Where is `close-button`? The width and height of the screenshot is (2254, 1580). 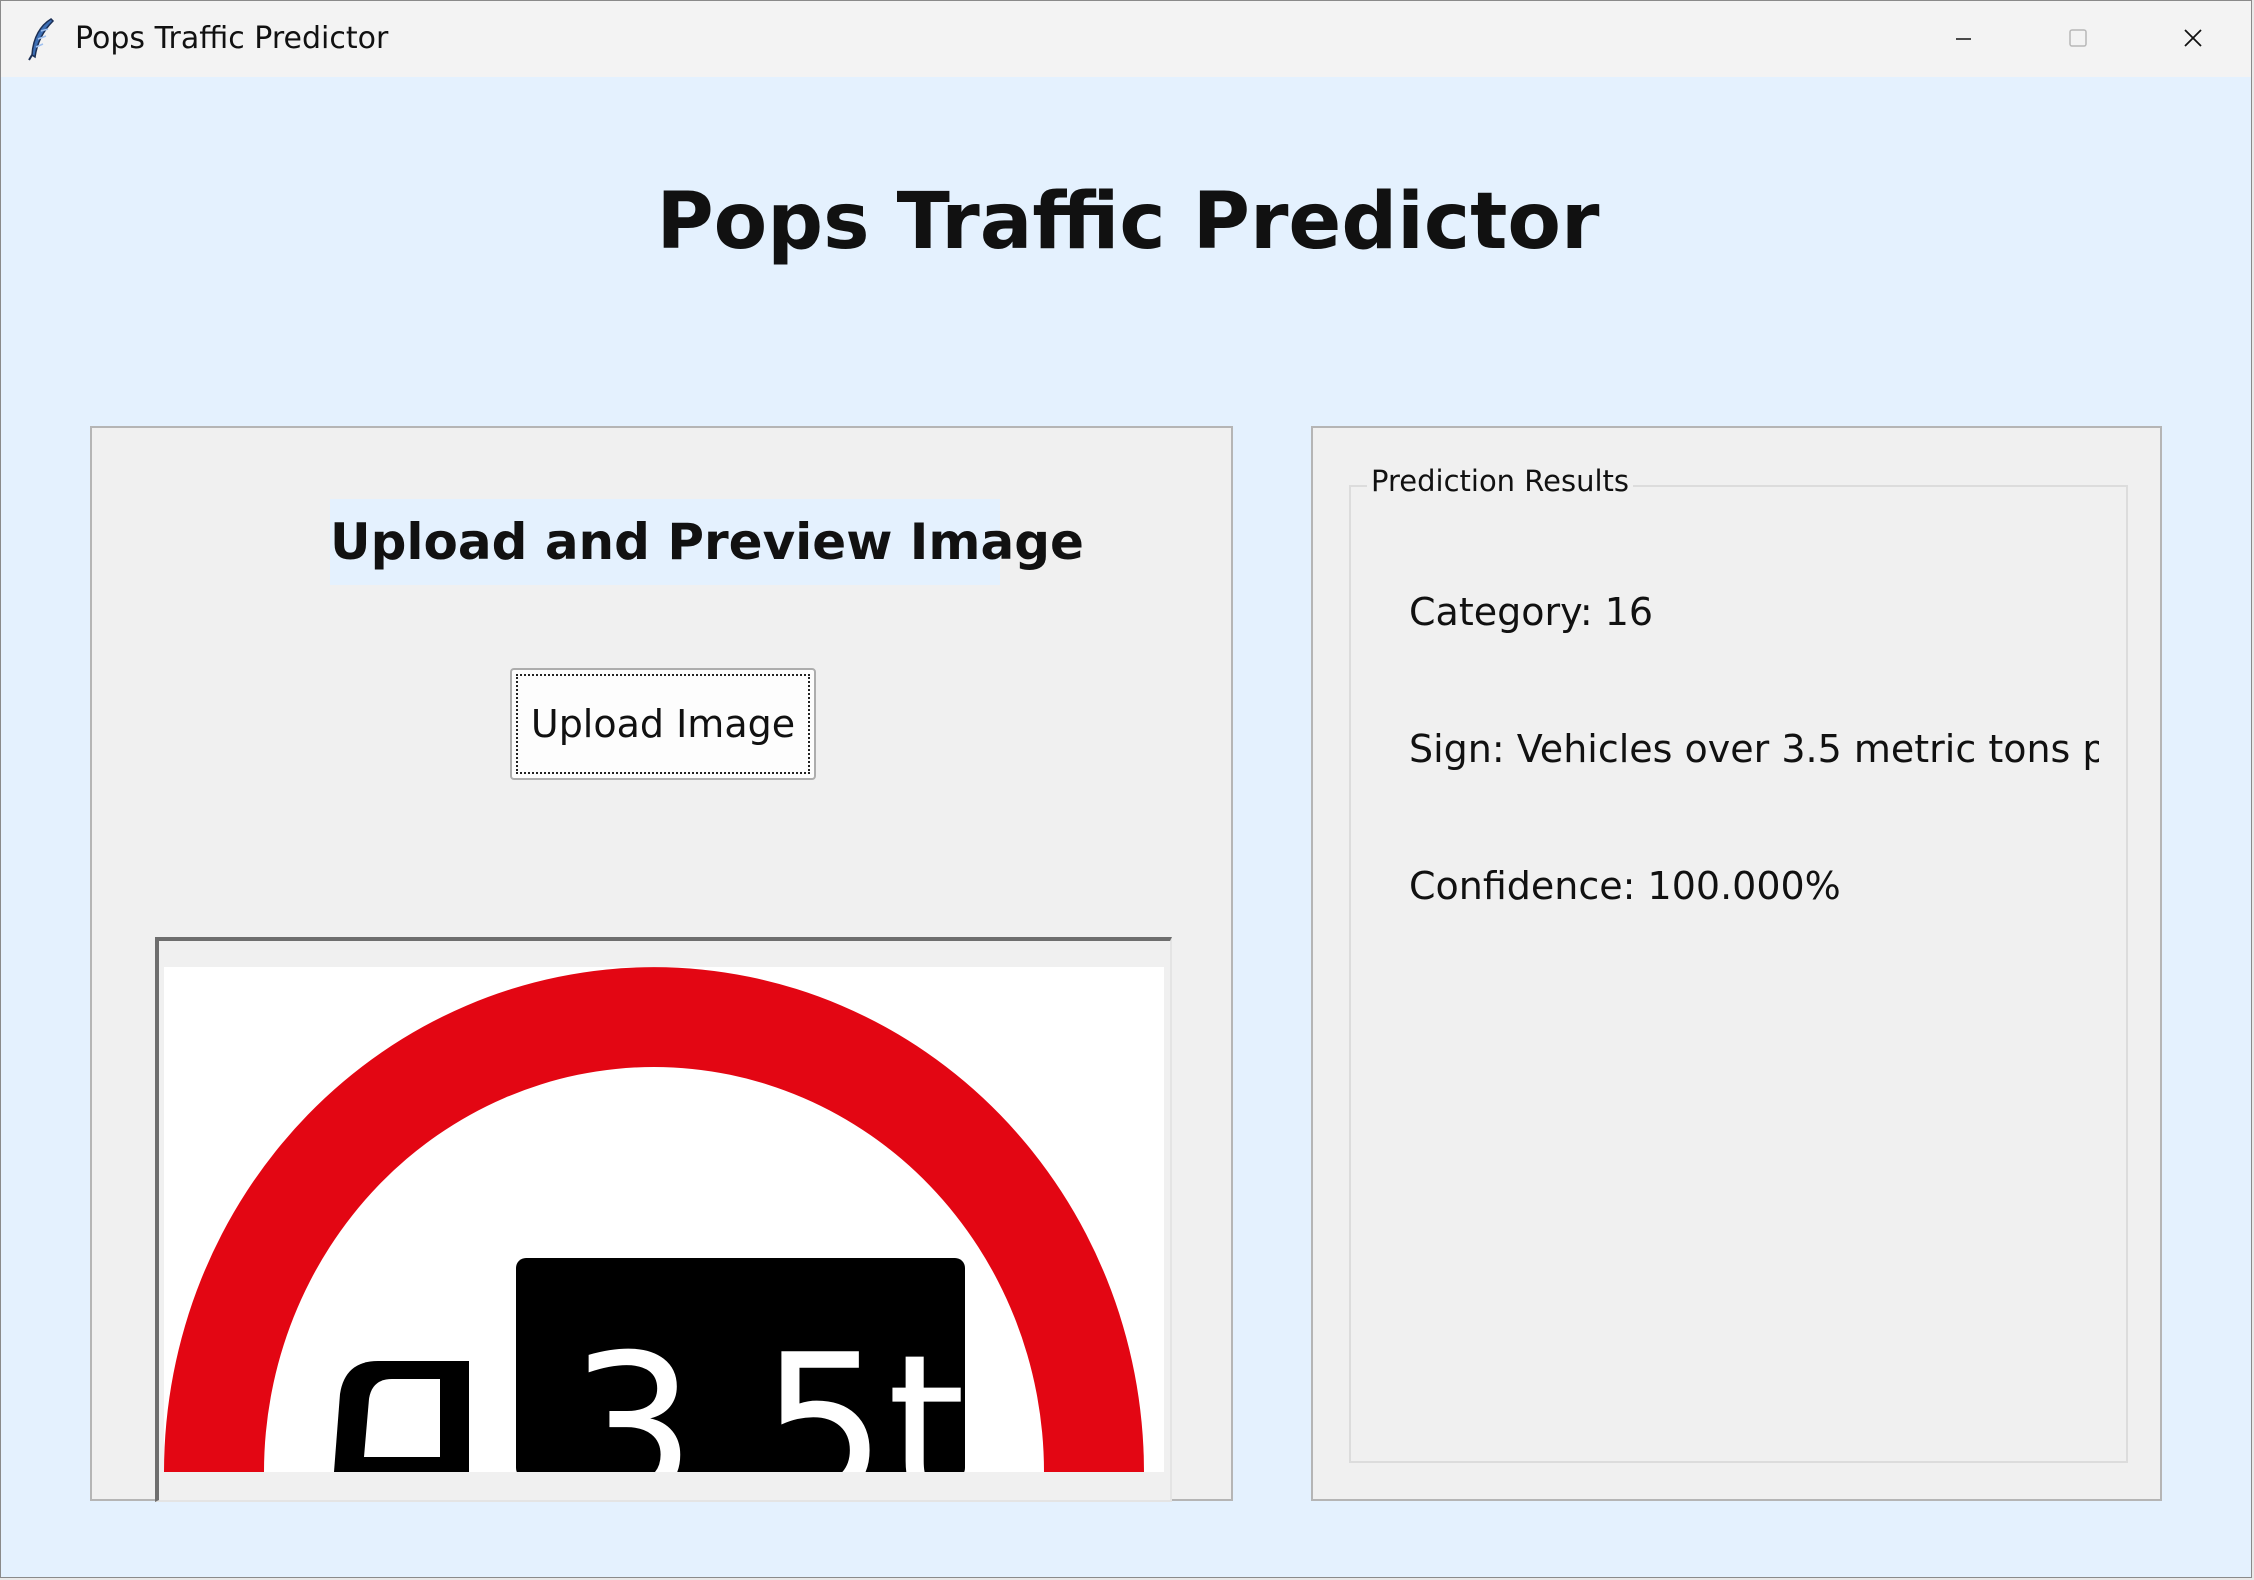
close-button is located at coordinates (2192, 39).